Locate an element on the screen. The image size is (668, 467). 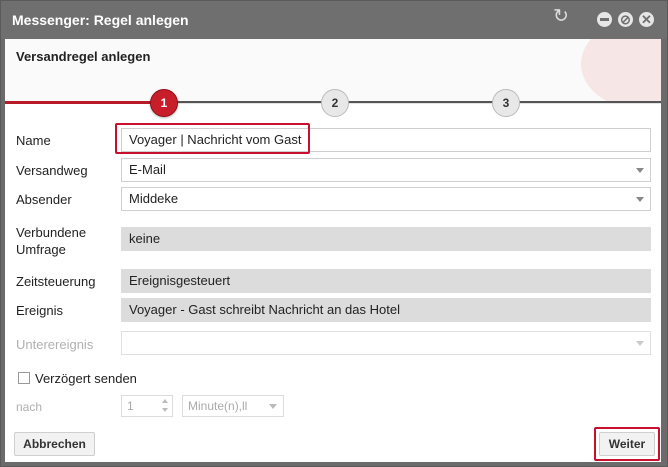
title-bar: Messenger: Regel anlegen ↻ ⊘ ✕ is located at coordinates (334, 20).